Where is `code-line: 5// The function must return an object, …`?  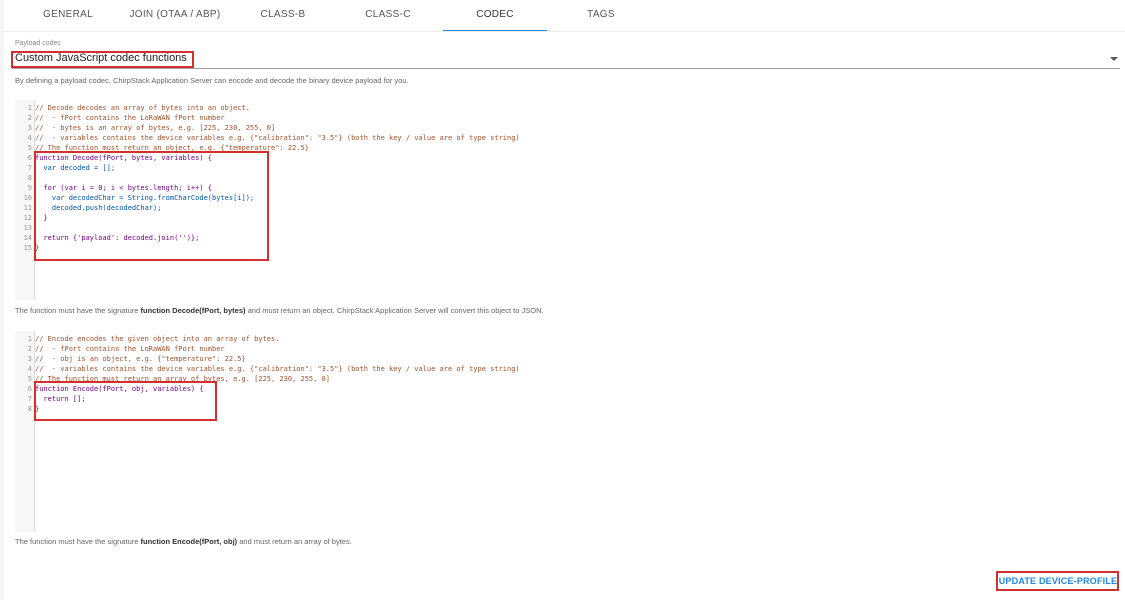 code-line: 5// The function must return an object, … is located at coordinates (168, 148).